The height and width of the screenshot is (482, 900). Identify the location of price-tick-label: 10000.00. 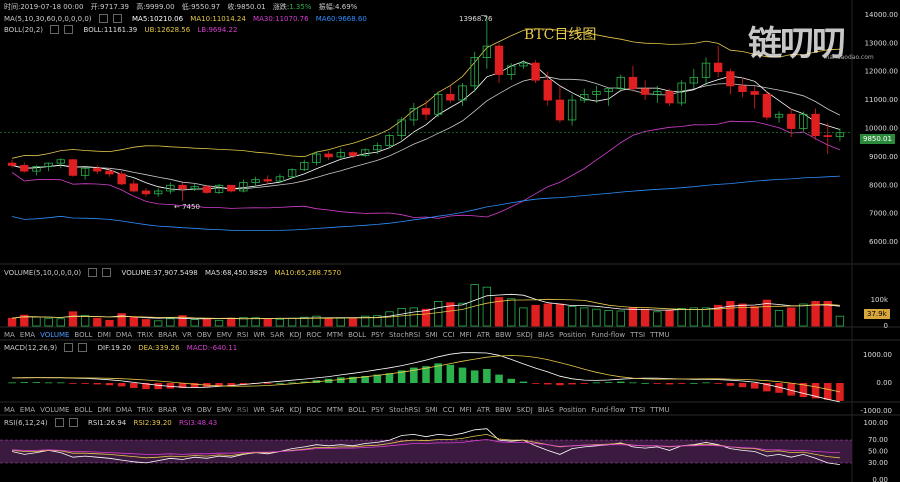
(881, 128).